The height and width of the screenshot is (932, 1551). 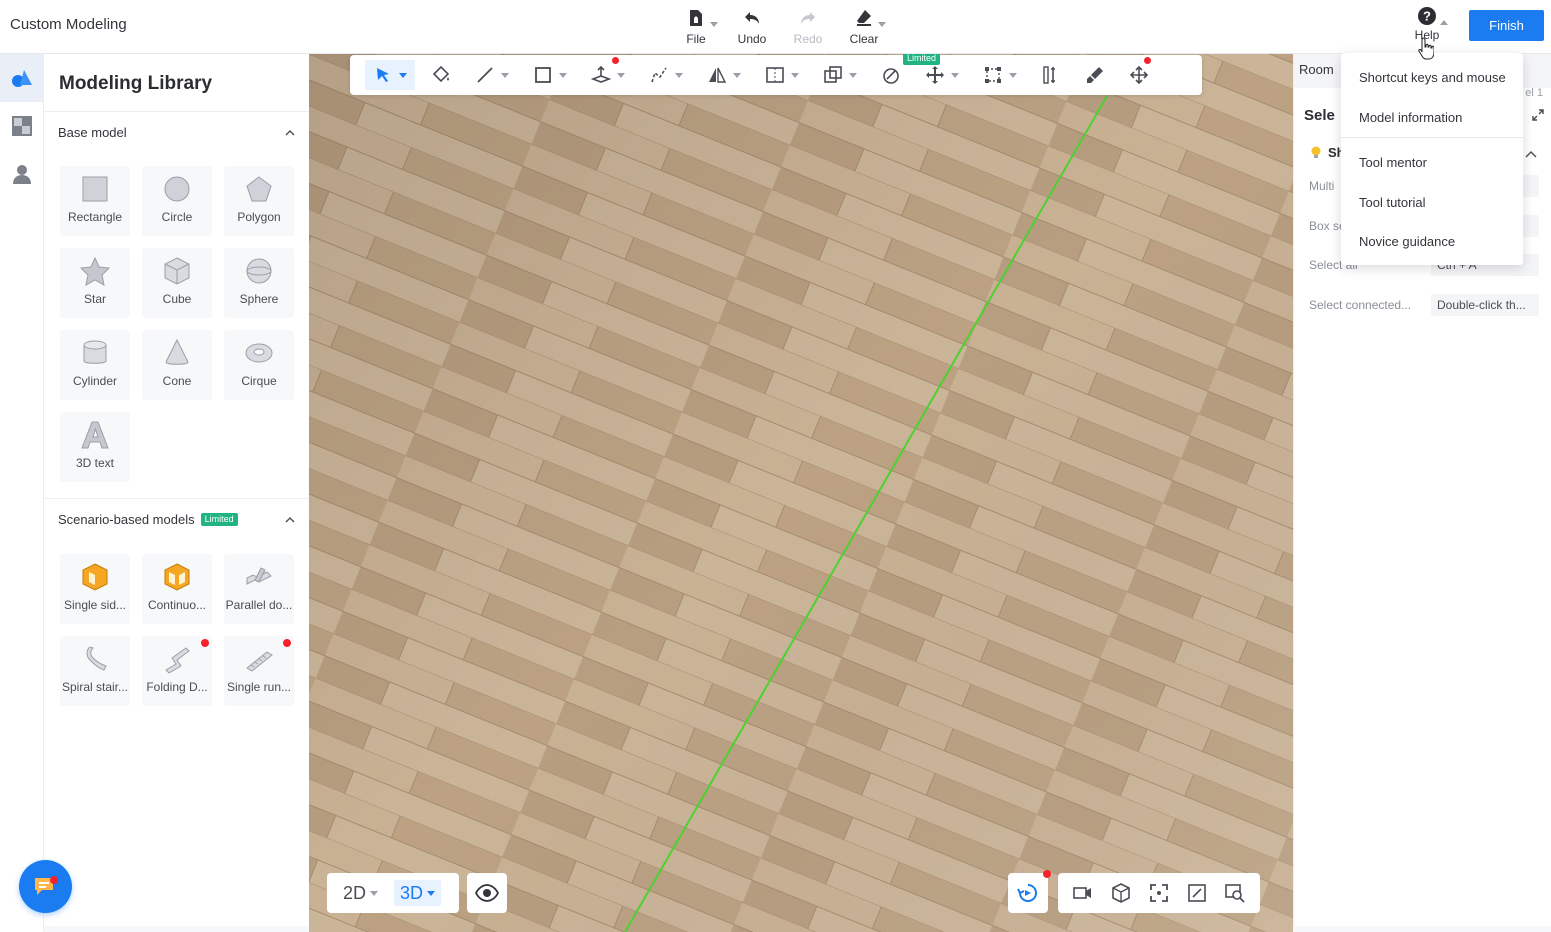 I want to click on tab-room: Room, so click(x=1316, y=69).